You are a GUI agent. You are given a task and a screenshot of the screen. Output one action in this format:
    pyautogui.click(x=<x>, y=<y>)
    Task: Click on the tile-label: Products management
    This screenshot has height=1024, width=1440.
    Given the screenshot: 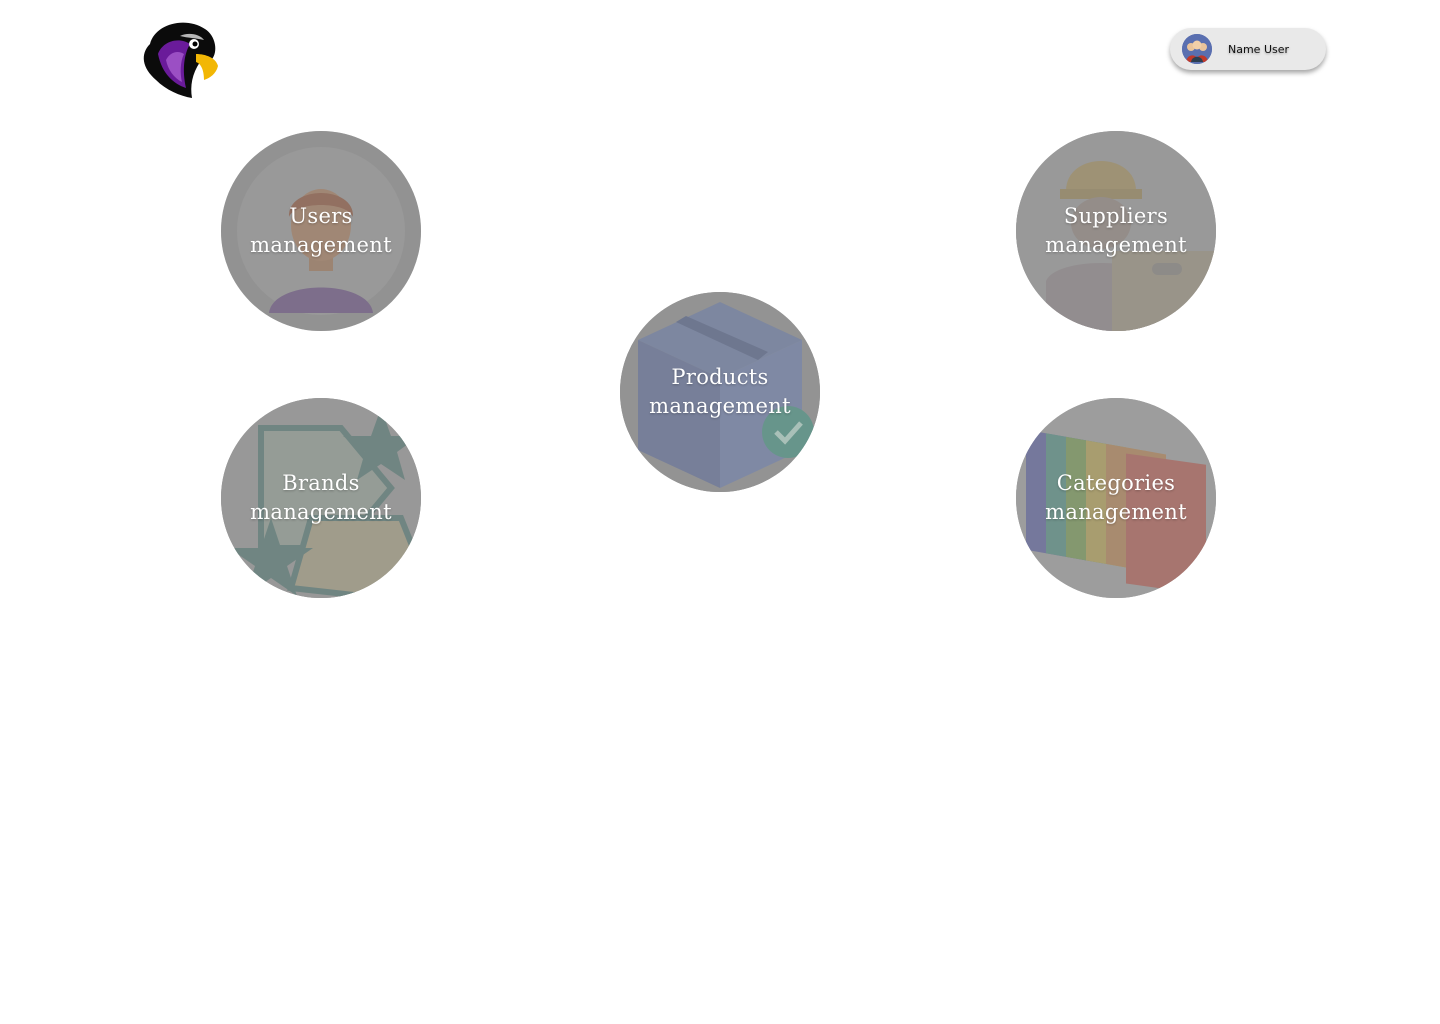 What is the action you would take?
    pyautogui.click(x=720, y=391)
    